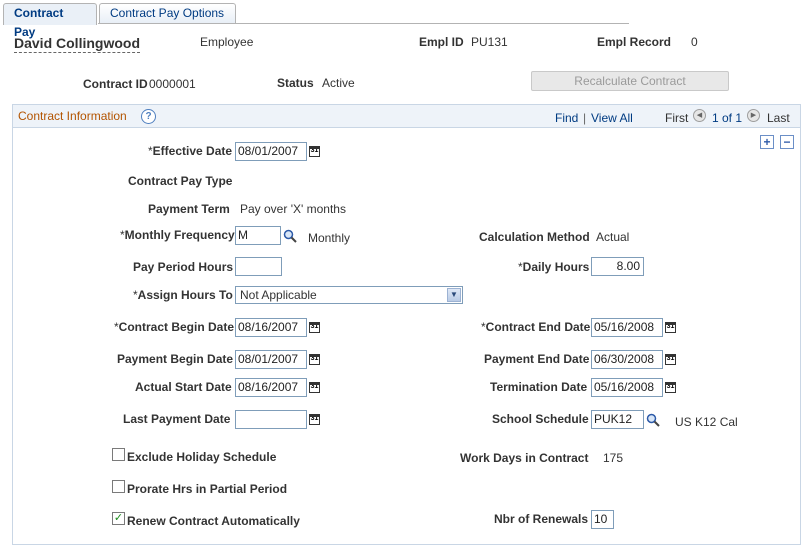 This screenshot has width=804, height=551. Describe the element at coordinates (627, 327) in the screenshot. I see `contract-end-date-input: 05/16/2008` at that location.